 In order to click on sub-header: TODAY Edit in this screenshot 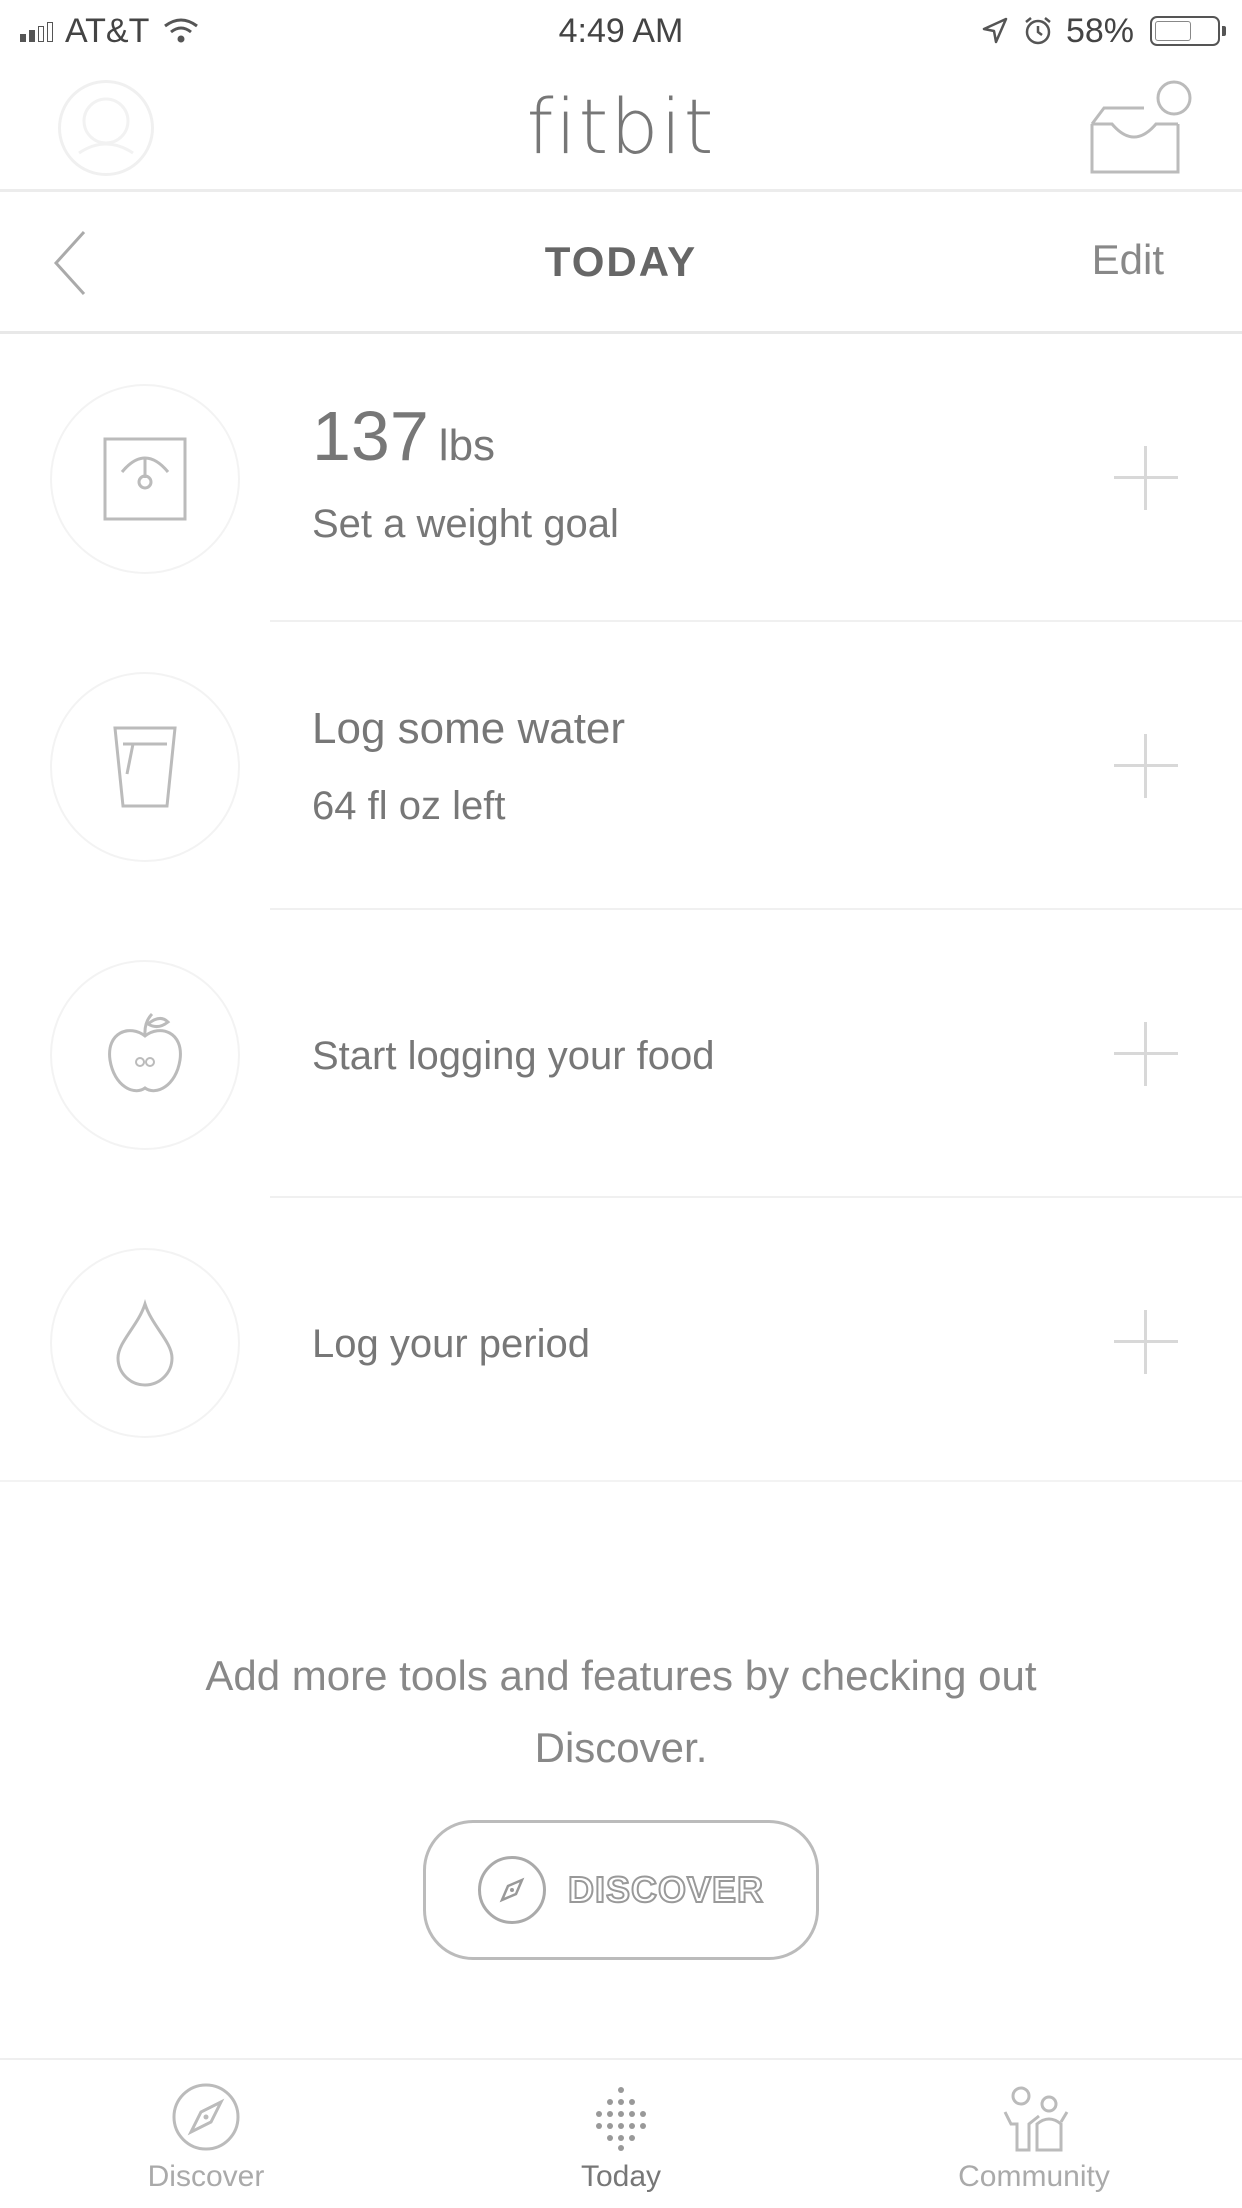, I will do `click(621, 263)`.